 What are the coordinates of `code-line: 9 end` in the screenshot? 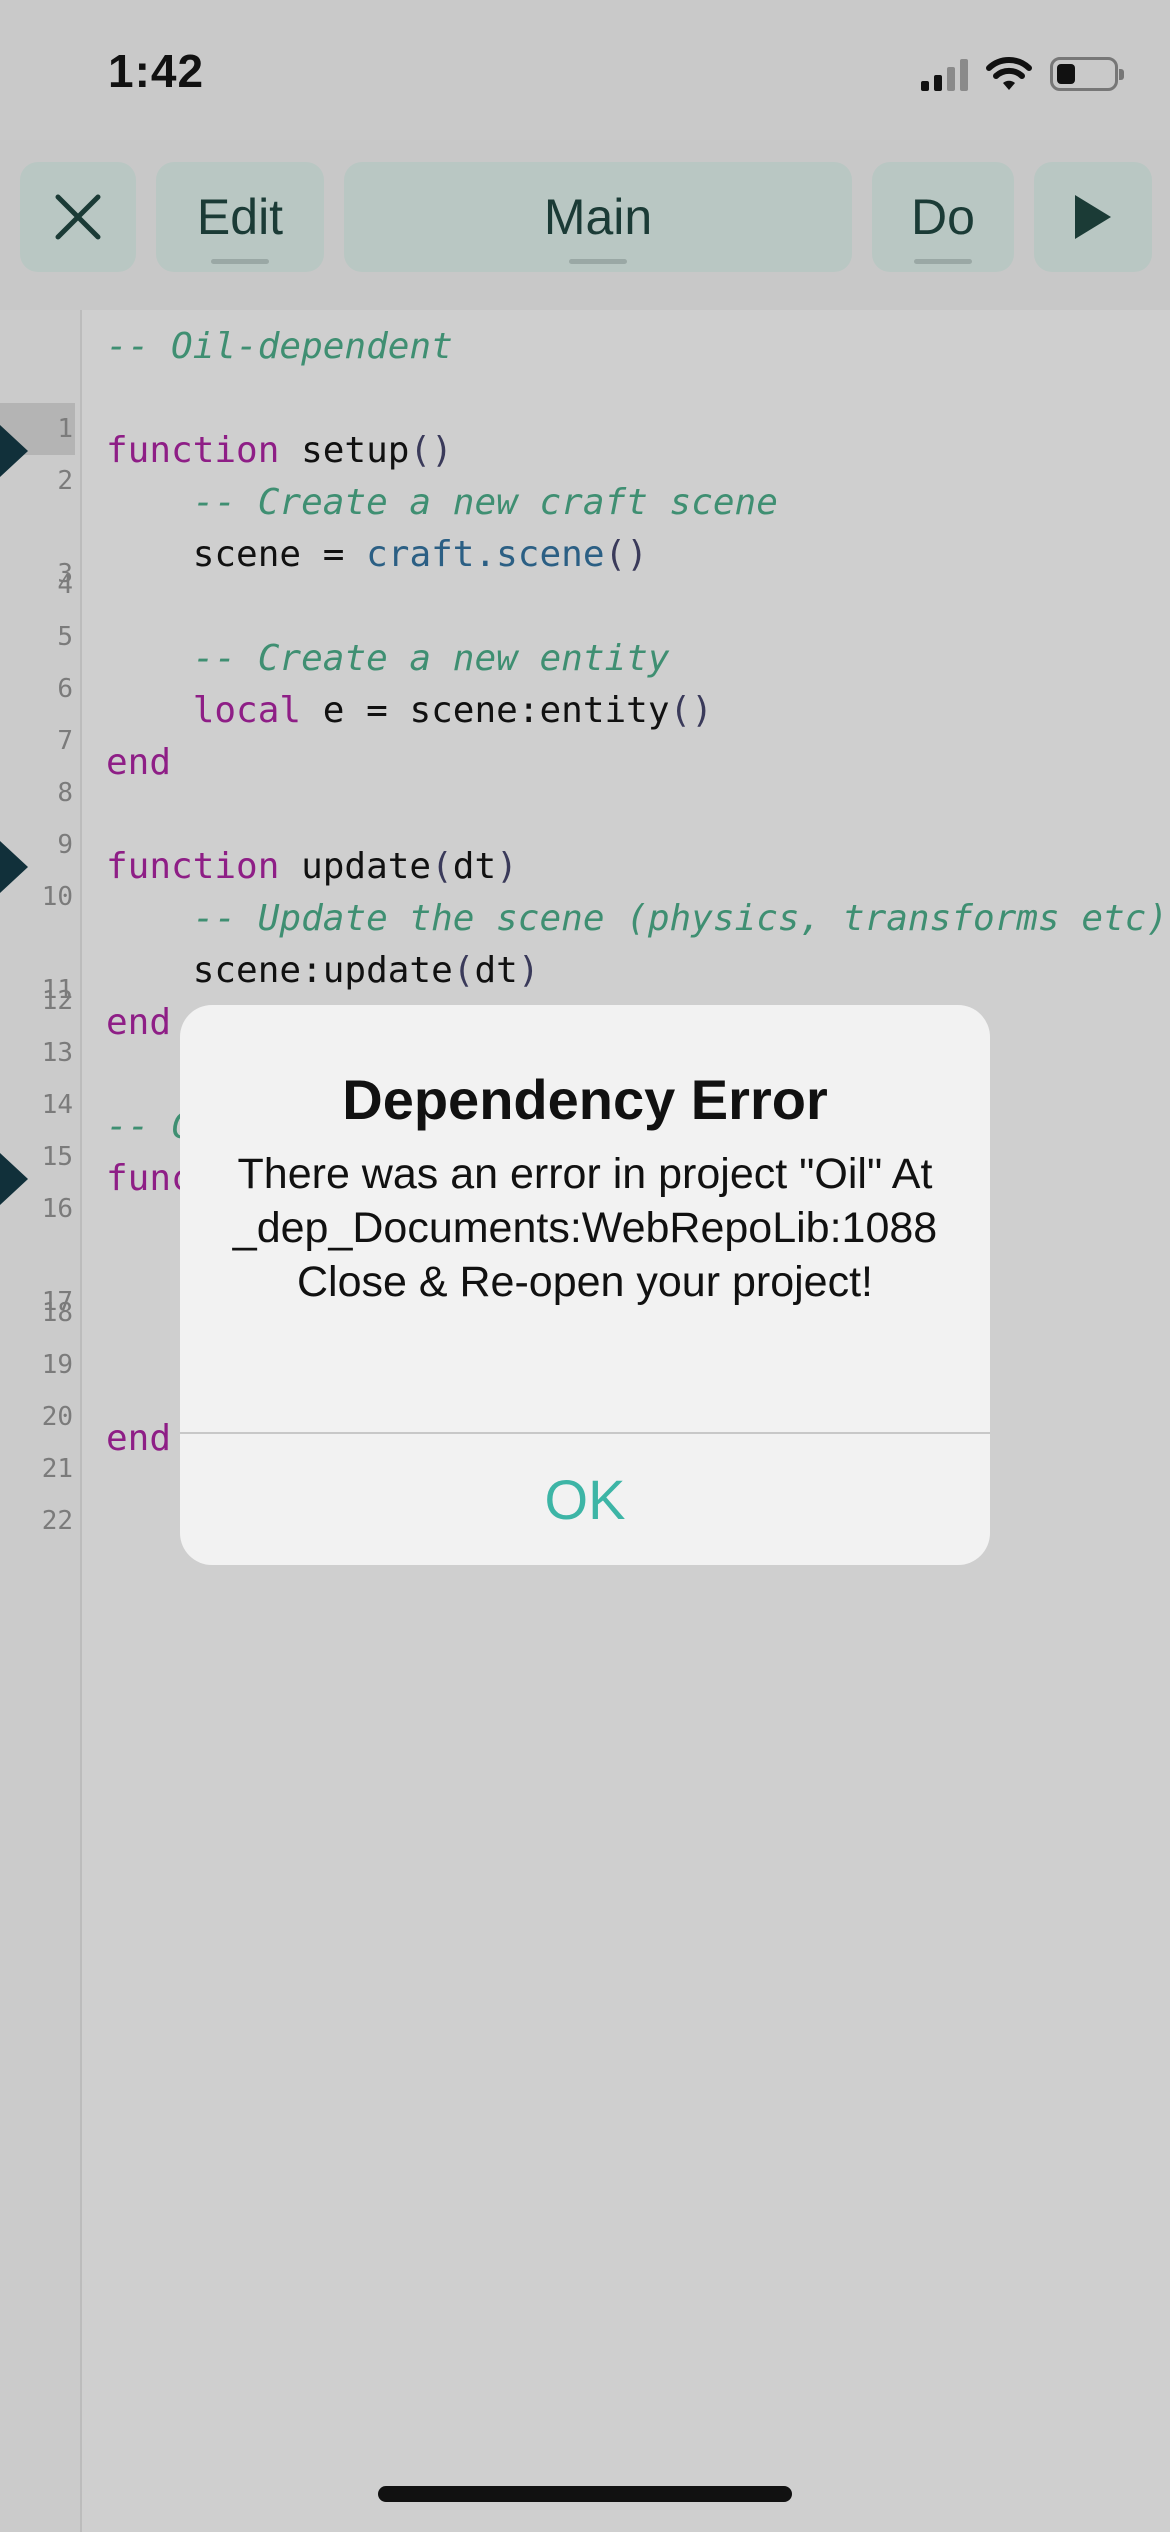 It's located at (585, 798).